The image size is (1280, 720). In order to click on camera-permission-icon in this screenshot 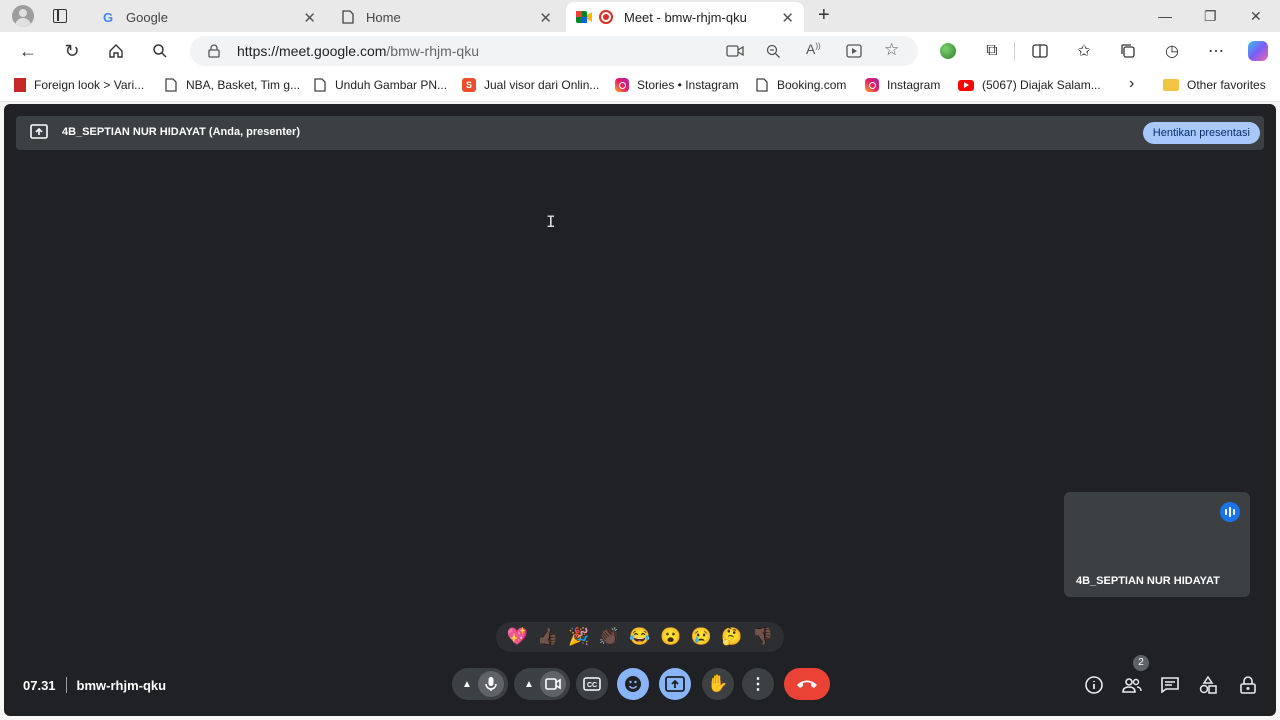, I will do `click(735, 53)`.